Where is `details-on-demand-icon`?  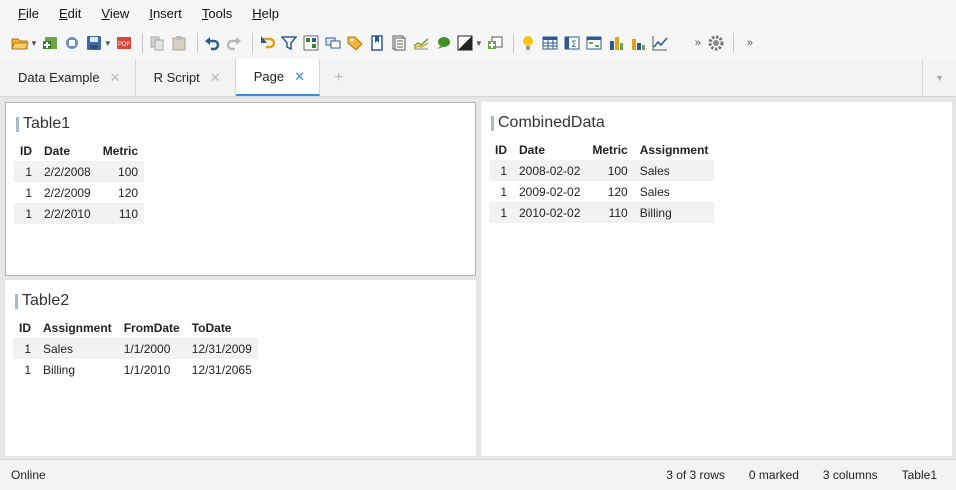
details-on-demand-icon is located at coordinates (333, 43).